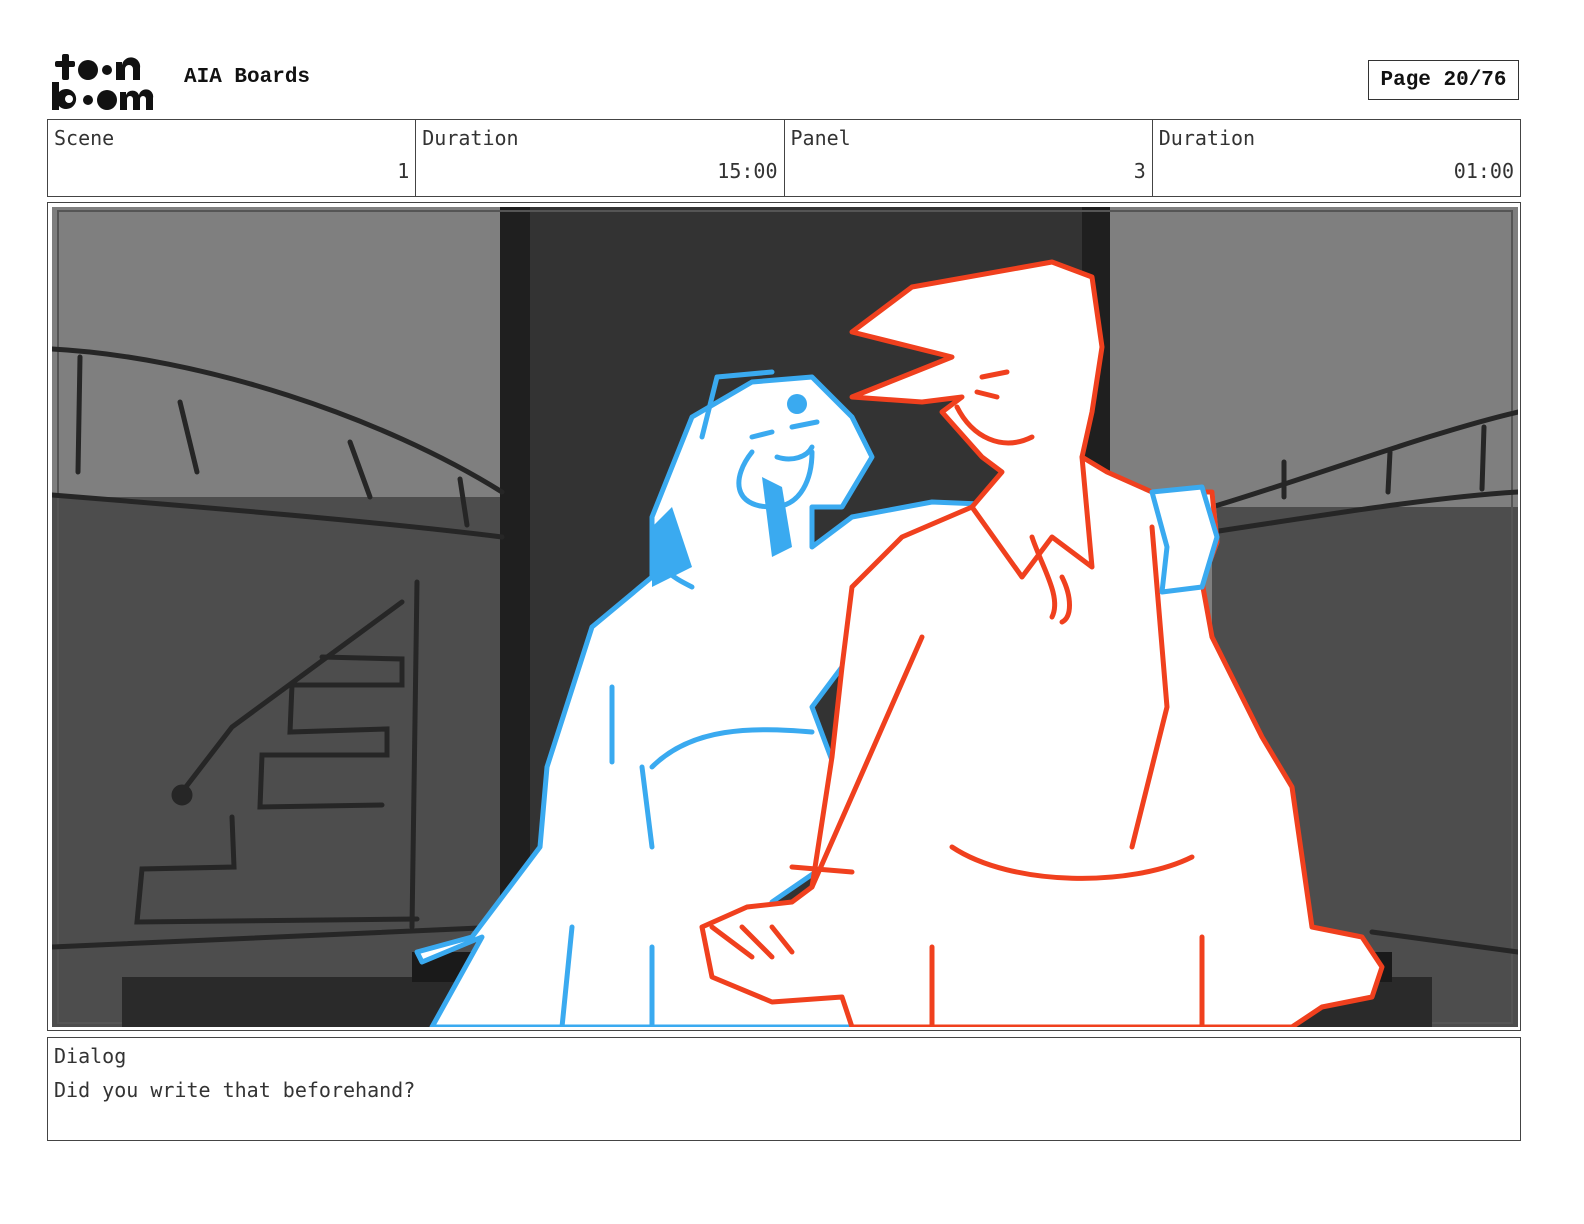 This screenshot has width=1584, height=1224. I want to click on scene-duration-cell: Duration 15:00, so click(600, 158).